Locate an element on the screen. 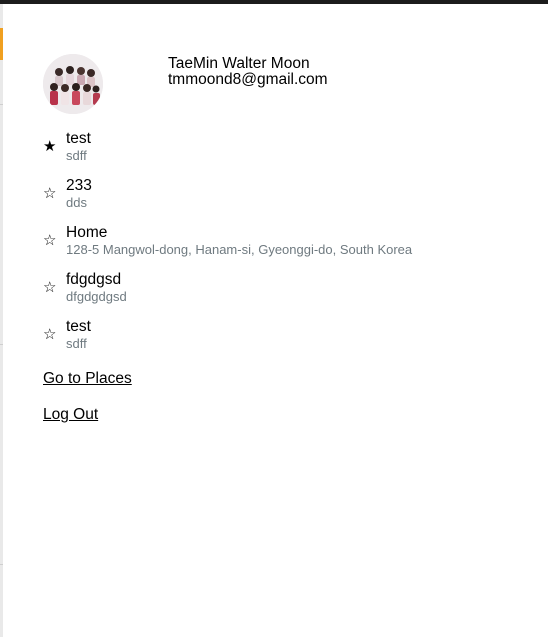 The height and width of the screenshot is (637, 548). filled-star-icon: ★ is located at coordinates (49, 147).